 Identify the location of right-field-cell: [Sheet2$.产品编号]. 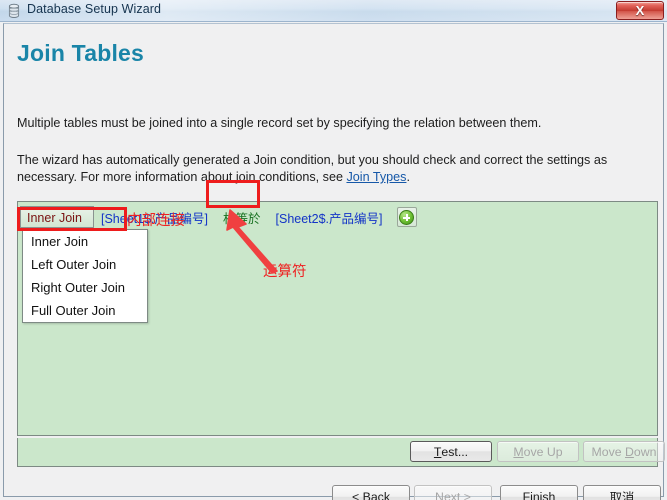
(329, 217).